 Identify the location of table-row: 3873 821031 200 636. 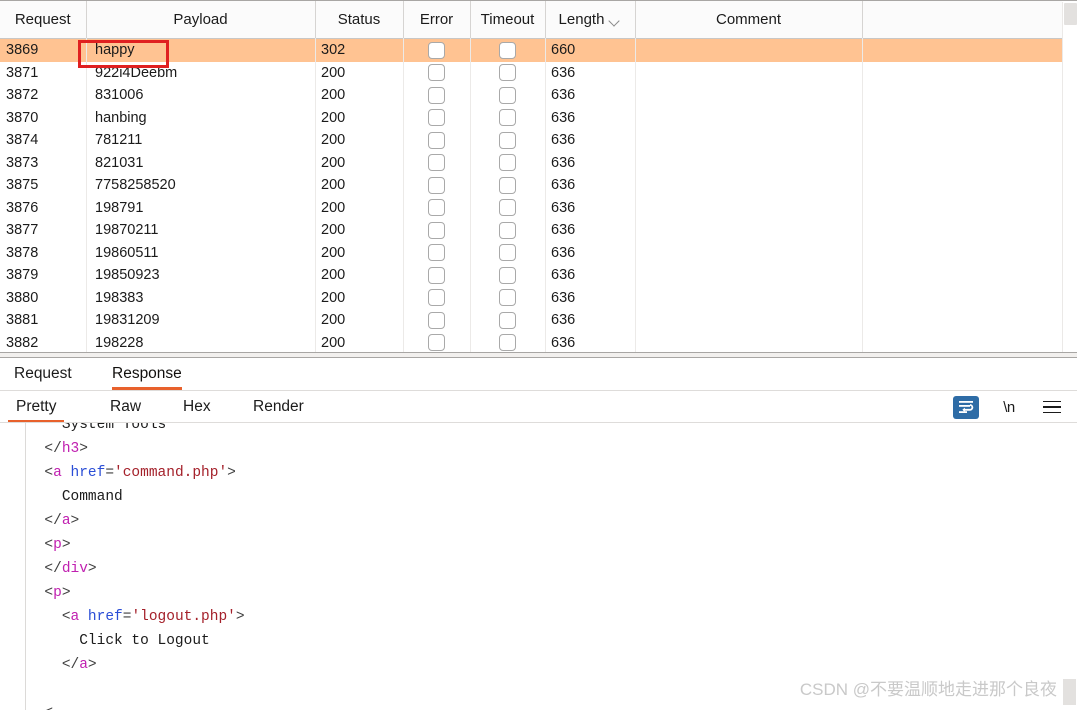
(531, 163).